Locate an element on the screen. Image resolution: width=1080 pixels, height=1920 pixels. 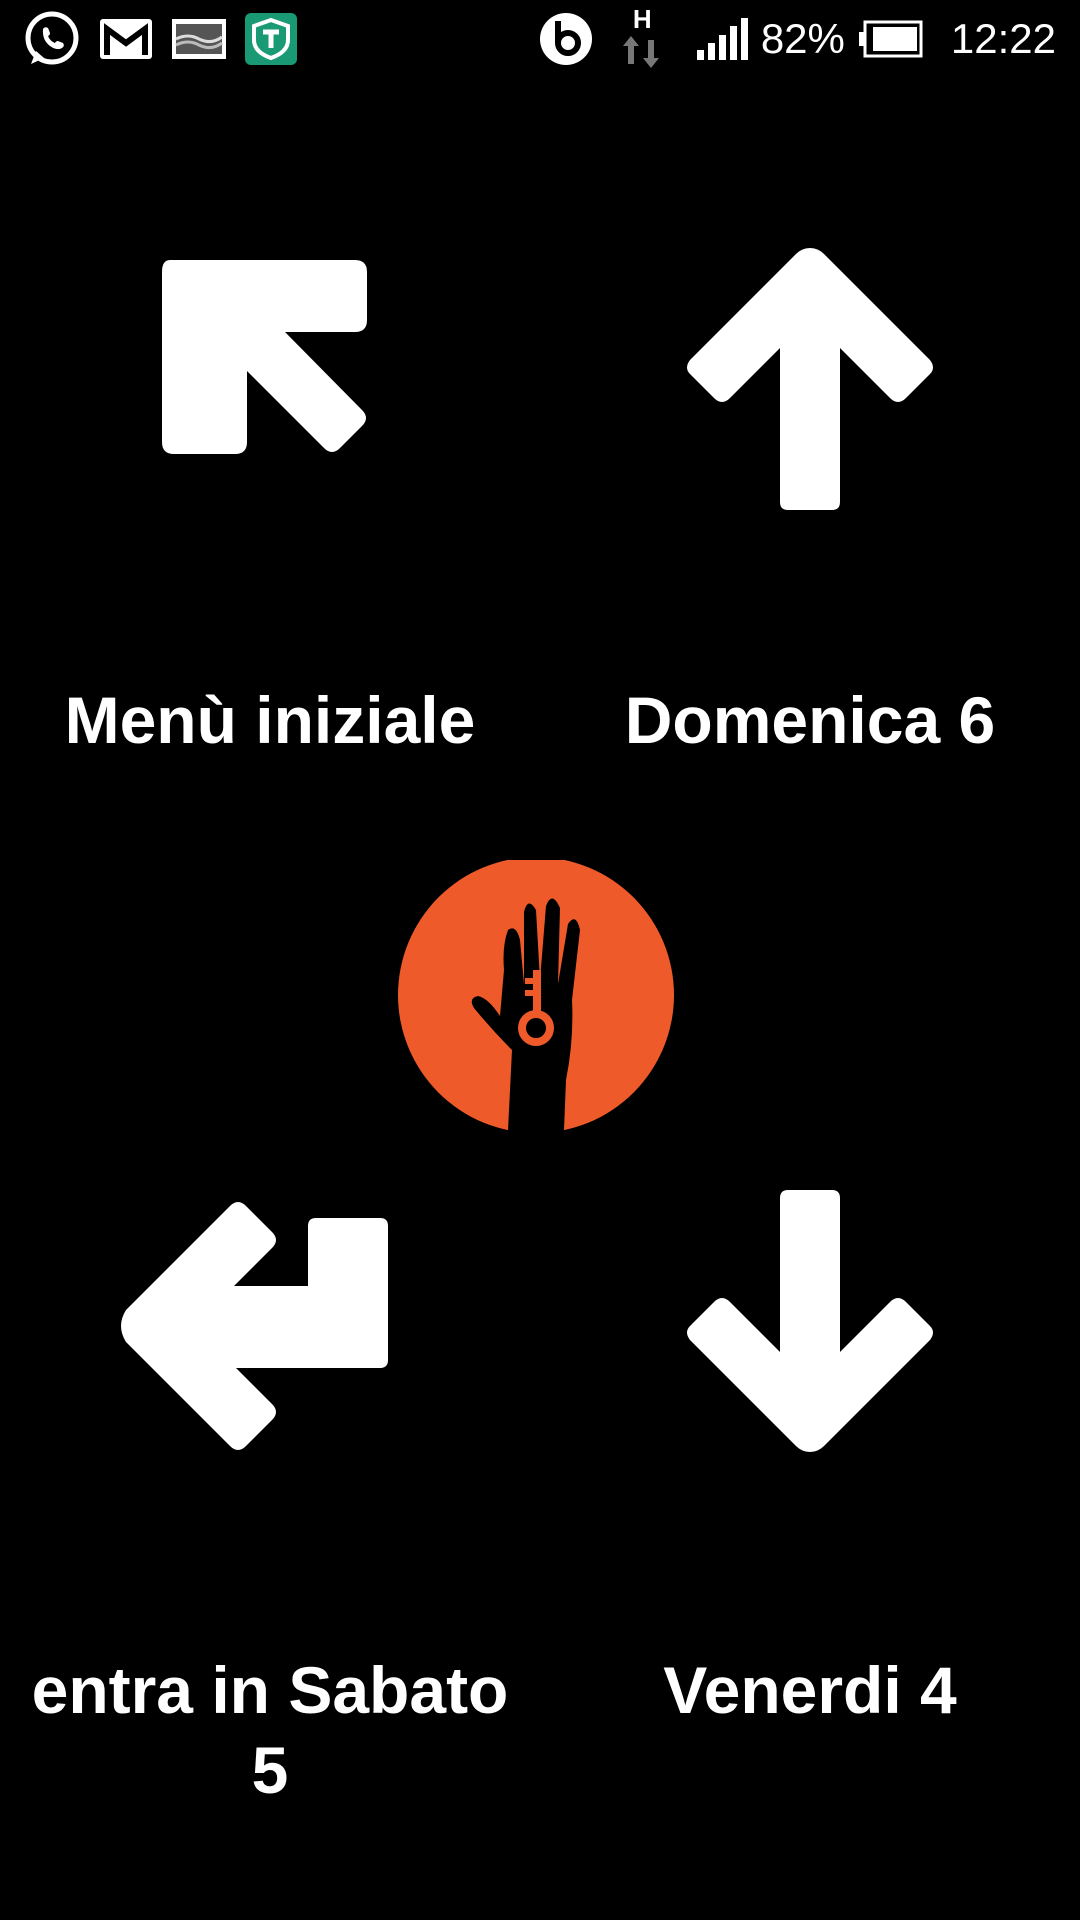
arrow-enter-icon is located at coordinates (254, 1326).